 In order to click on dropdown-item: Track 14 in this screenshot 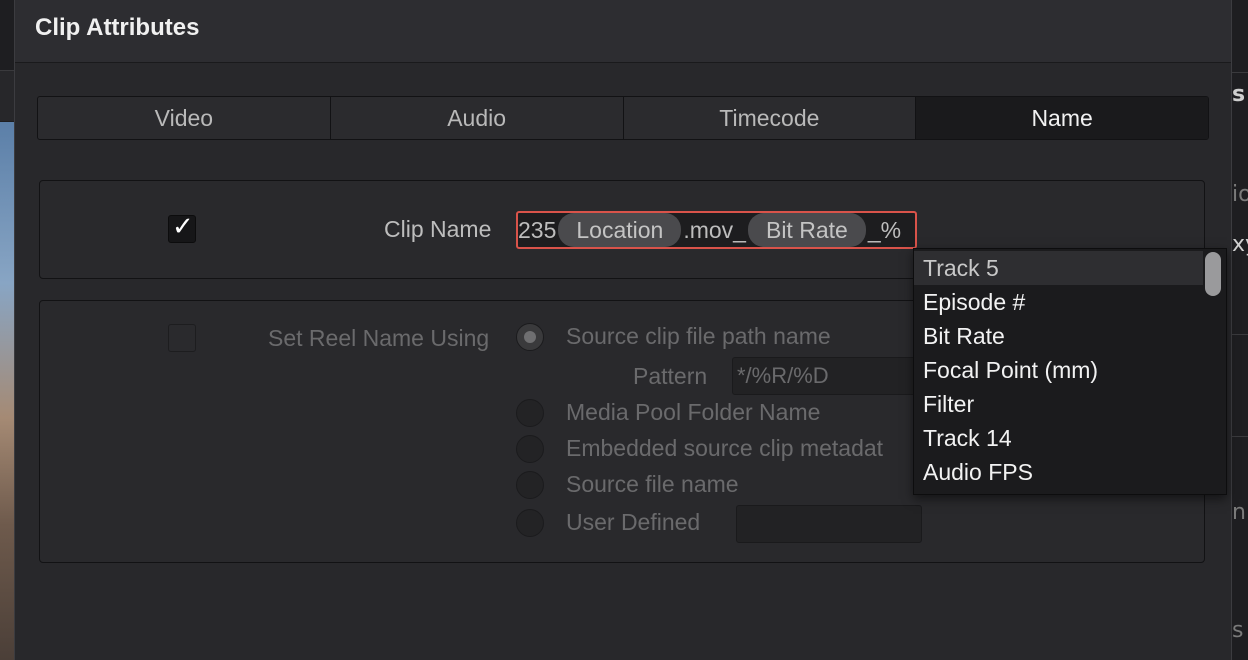, I will do `click(1059, 438)`.